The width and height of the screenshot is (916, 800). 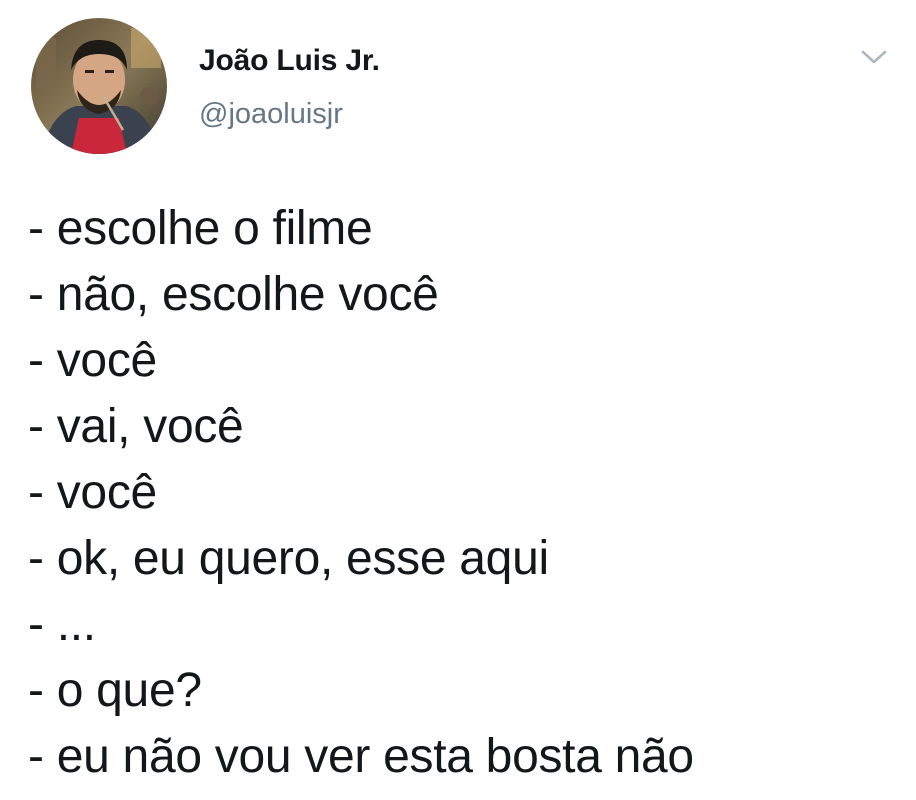 What do you see at coordinates (200, 228) in the screenshot?
I see `tweet-line: - escolhe o filme` at bounding box center [200, 228].